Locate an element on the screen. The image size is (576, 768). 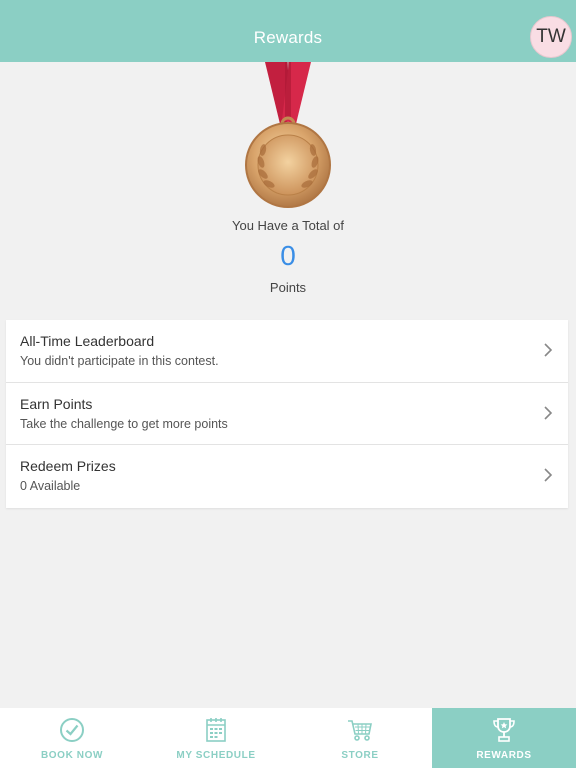
points-value: 0 is located at coordinates (288, 255).